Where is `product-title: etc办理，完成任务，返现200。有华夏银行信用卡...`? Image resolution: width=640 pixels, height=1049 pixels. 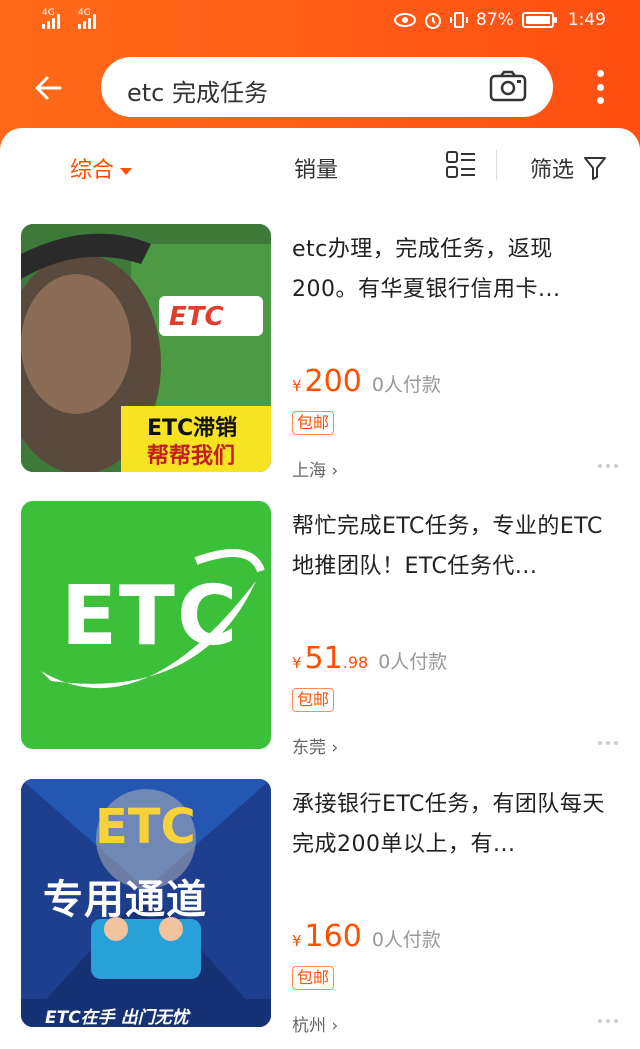
product-title: etc办理，完成任务，返现200。有华夏银行信用卡... is located at coordinates (452, 270).